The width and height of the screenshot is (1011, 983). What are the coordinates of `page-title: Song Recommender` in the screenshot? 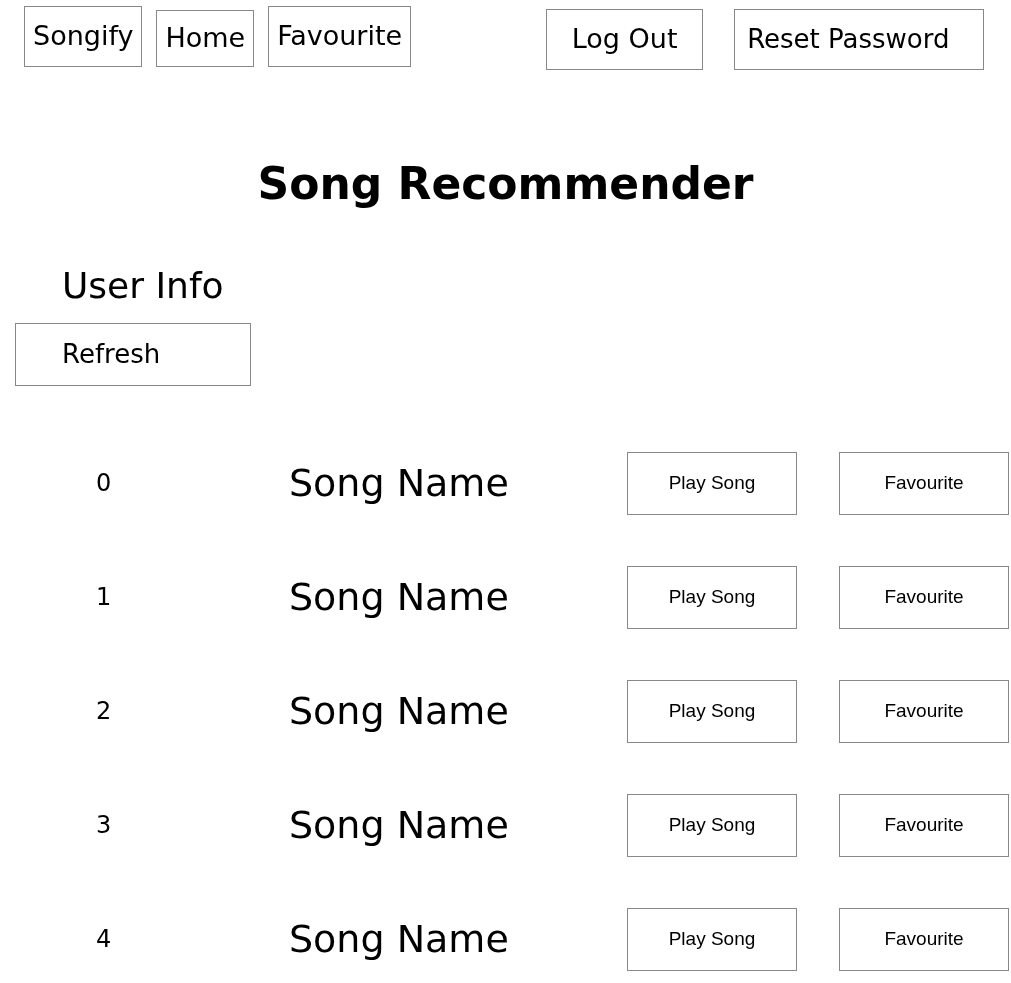 It's located at (505, 184).